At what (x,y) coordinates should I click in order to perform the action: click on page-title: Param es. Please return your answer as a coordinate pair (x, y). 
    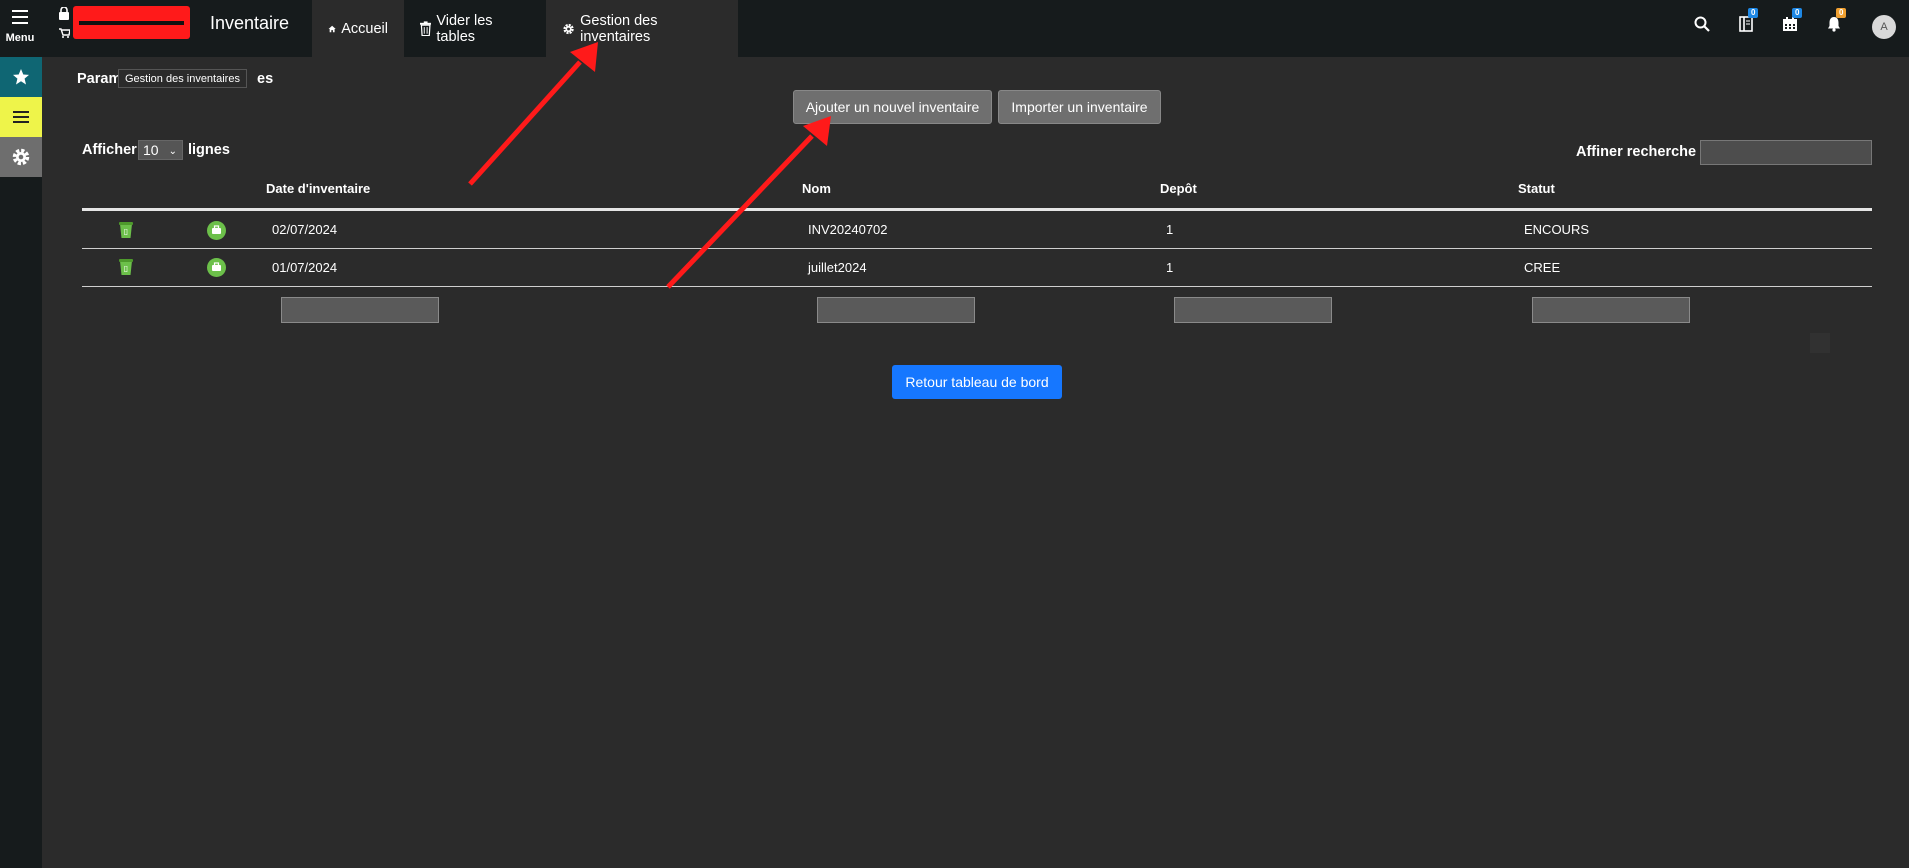
    Looking at the image, I should click on (175, 79).